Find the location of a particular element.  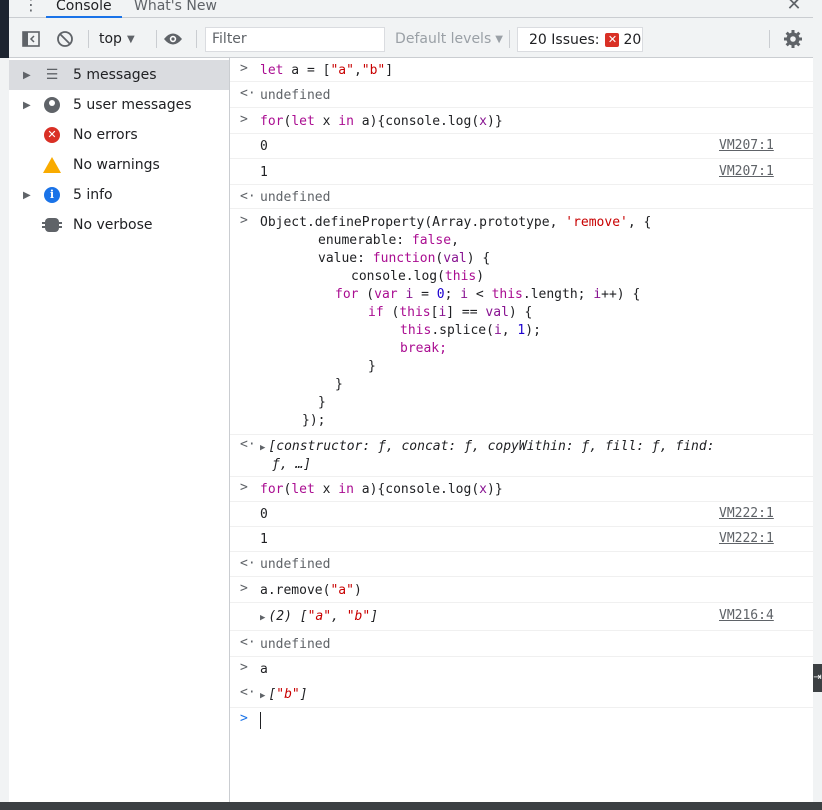

console-log-entry: 0 VM222:1 is located at coordinates (521, 514).